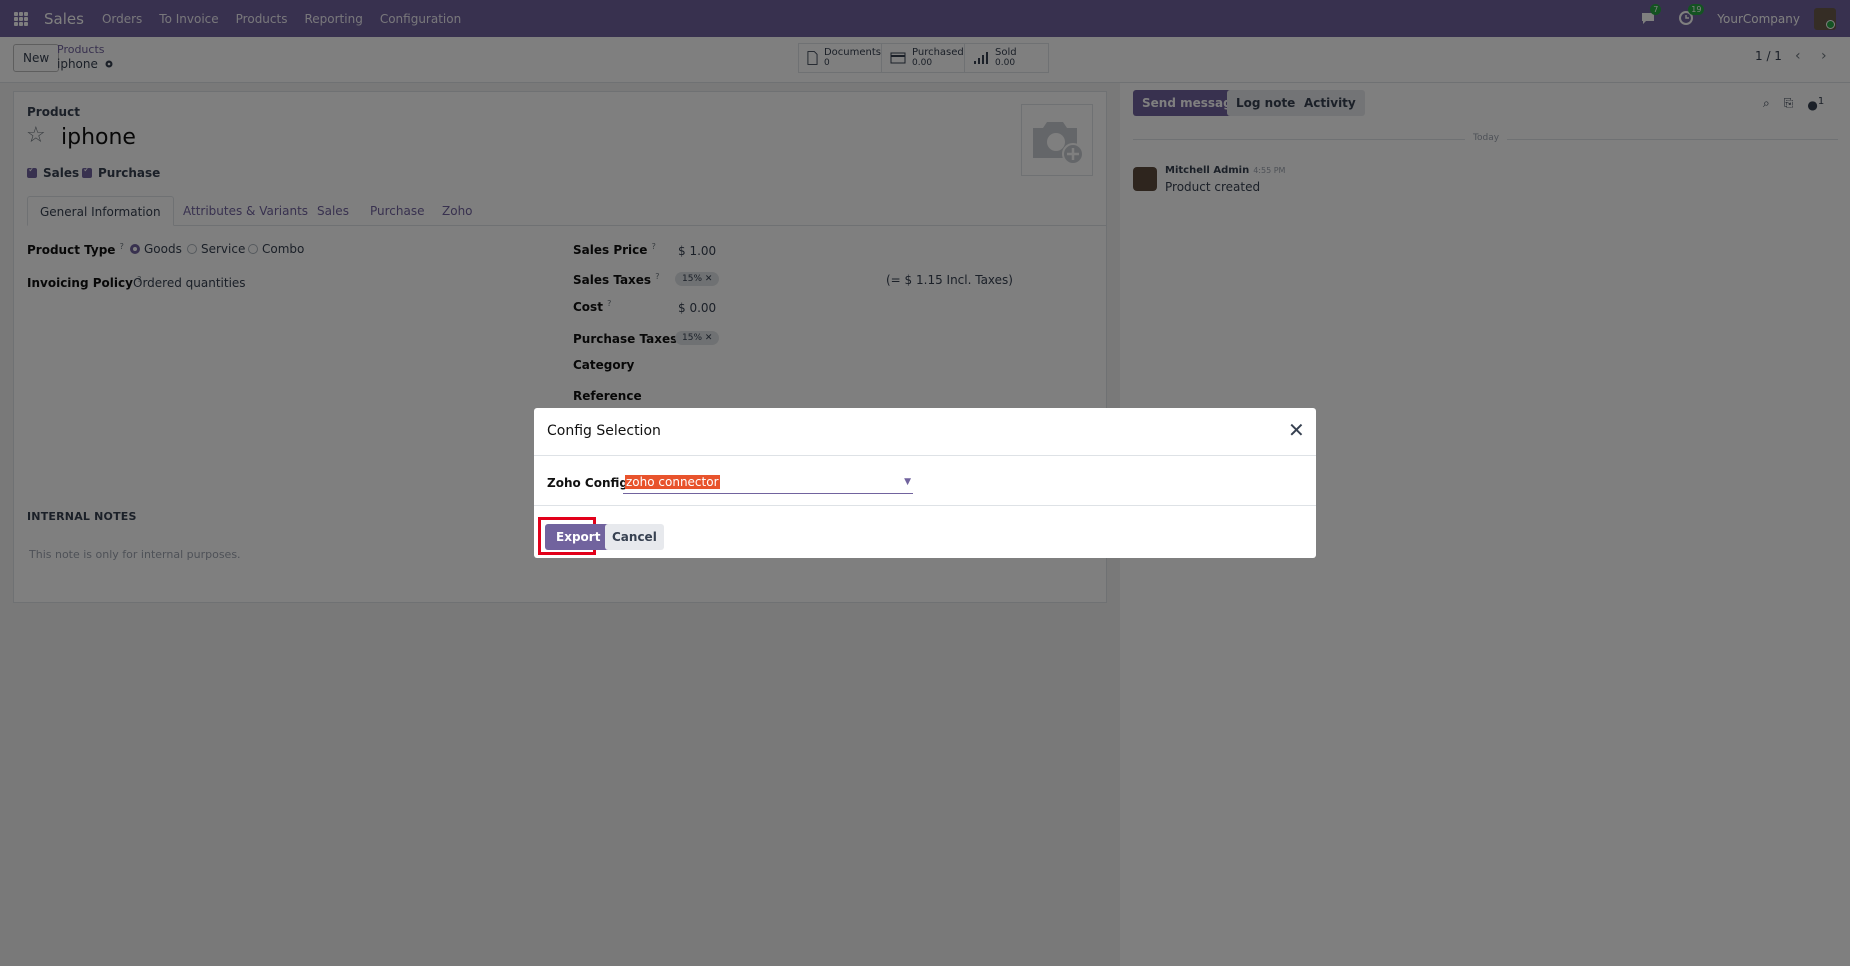 This screenshot has height=966, width=1850. What do you see at coordinates (587, 483) in the screenshot?
I see `zoho-config-label: Zoho Config` at bounding box center [587, 483].